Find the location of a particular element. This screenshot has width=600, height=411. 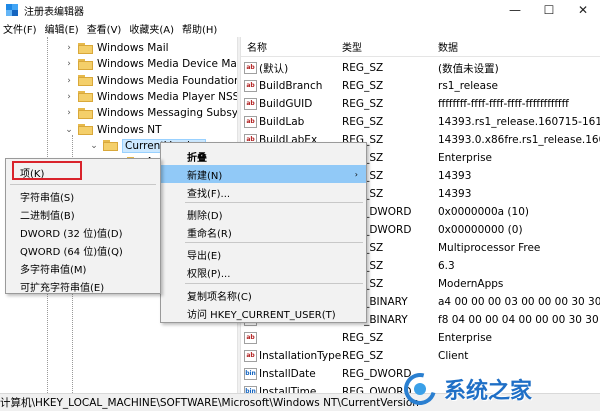

title-bar: 注册表编辑器 — ☐ ✕ is located at coordinates (300, 10).